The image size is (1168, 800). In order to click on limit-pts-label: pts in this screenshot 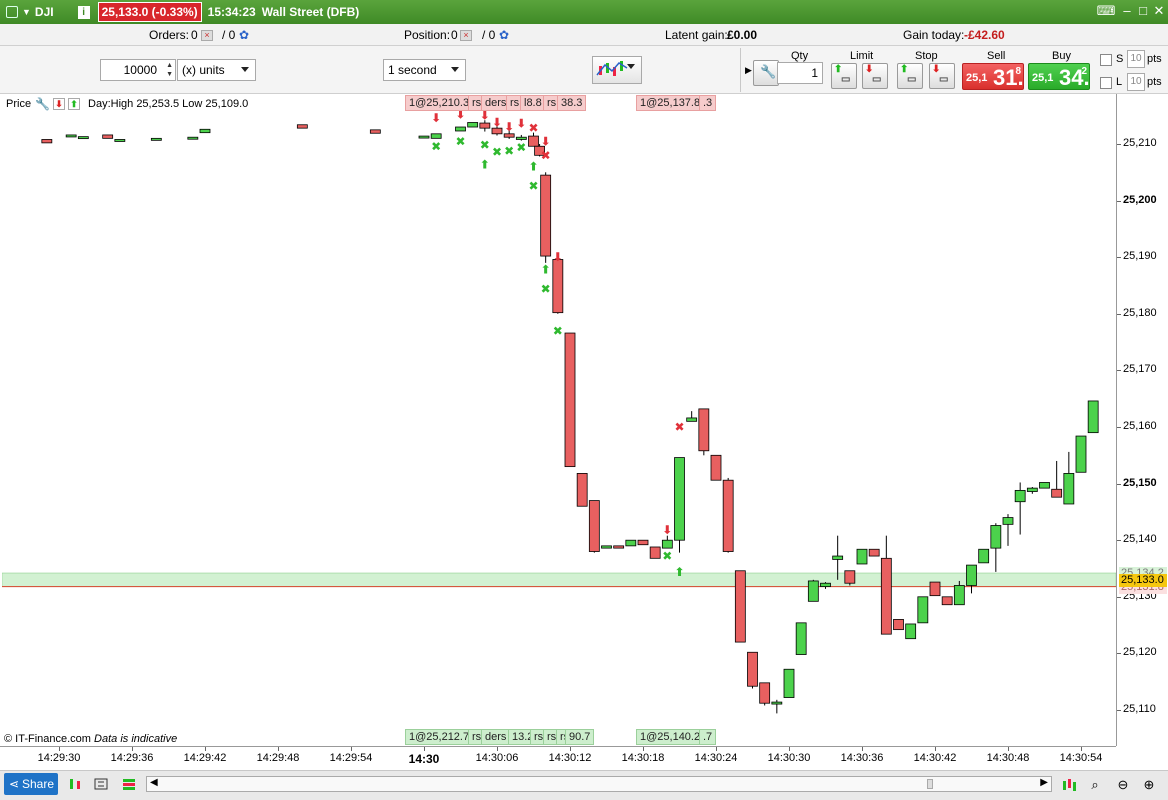, I will do `click(1154, 82)`.